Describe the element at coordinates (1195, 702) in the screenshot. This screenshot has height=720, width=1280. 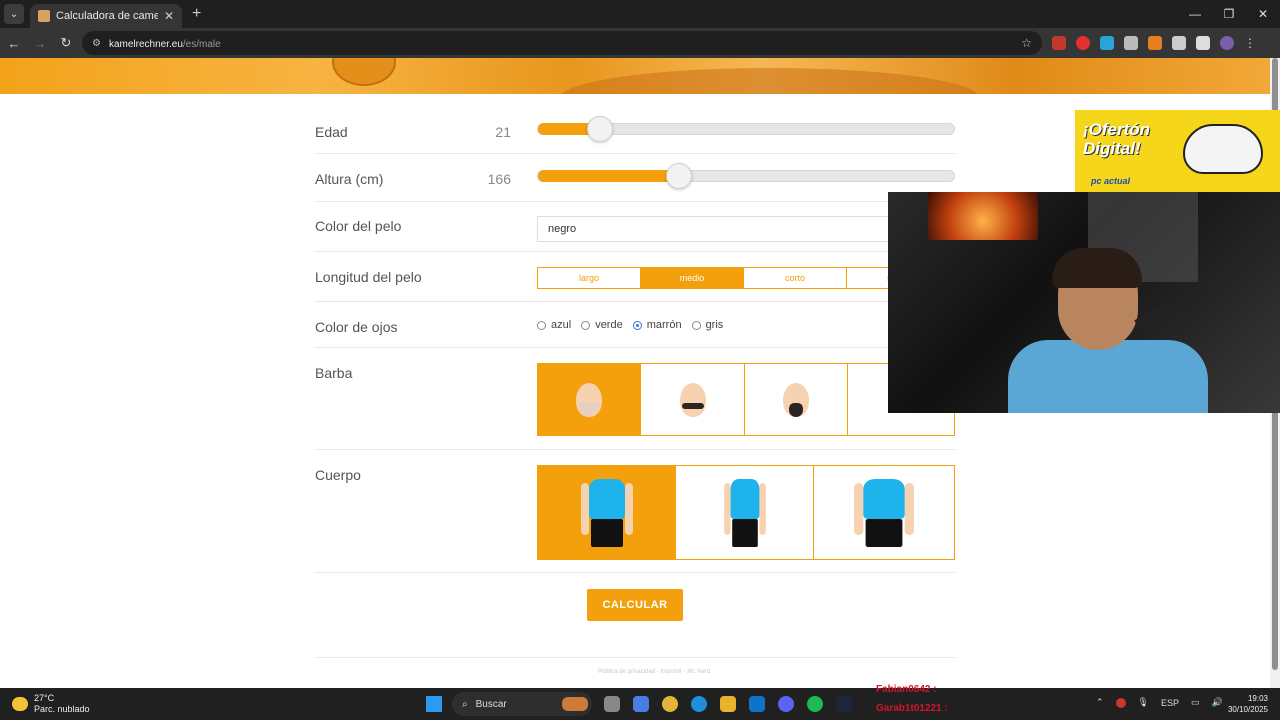
I see `network-icon: ▭` at that location.